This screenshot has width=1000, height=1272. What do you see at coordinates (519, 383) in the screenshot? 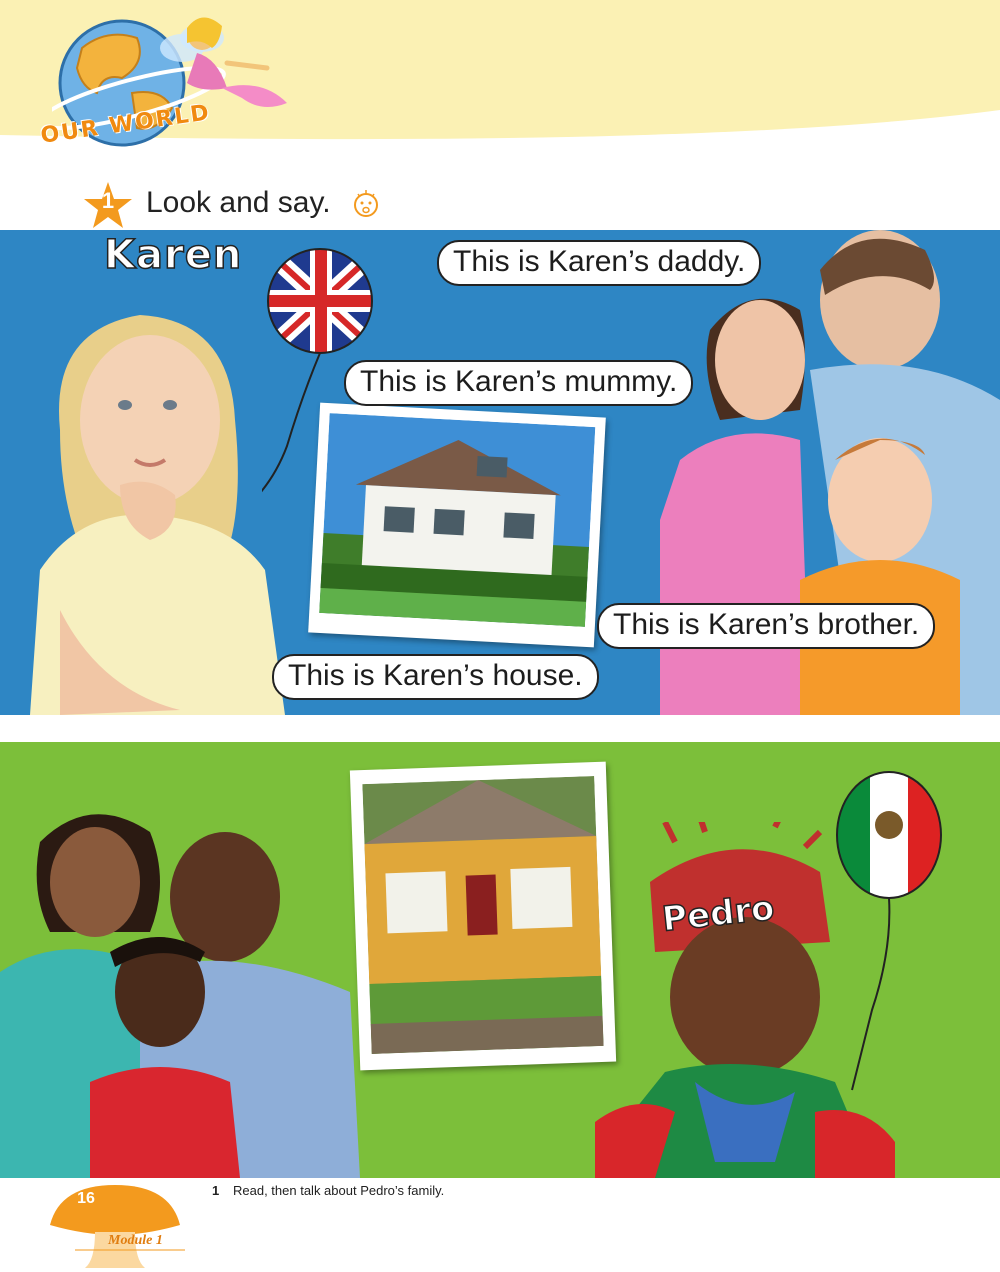
I see `bubble-karens-mummy: This is Karen’s mummy.` at bounding box center [519, 383].